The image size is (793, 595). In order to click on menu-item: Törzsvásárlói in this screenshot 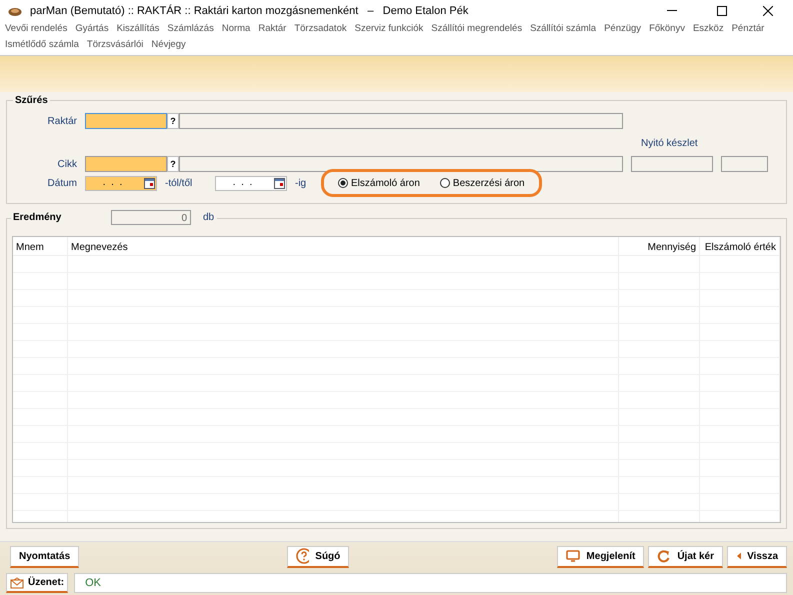, I will do `click(115, 45)`.